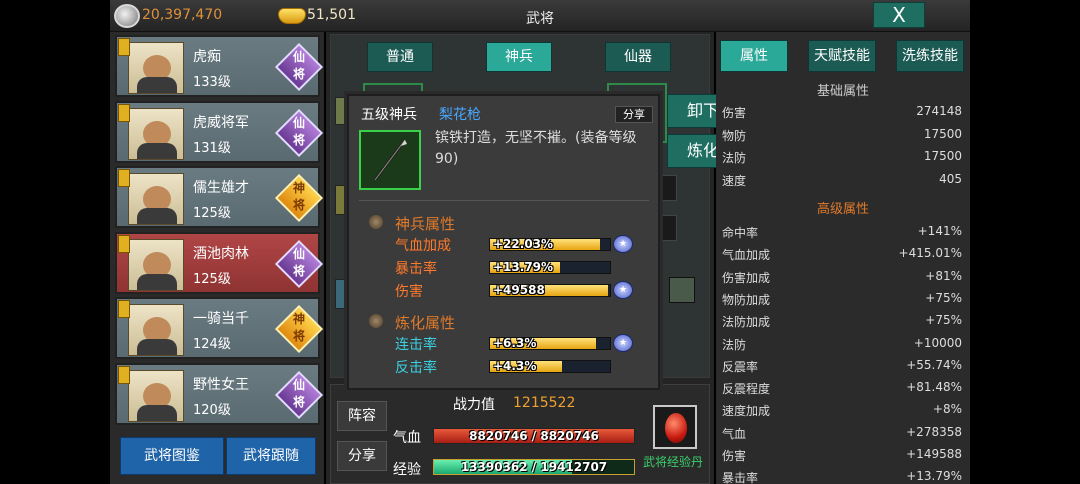  Describe the element at coordinates (634, 114) in the screenshot. I see `popup-share-button: 分享` at that location.